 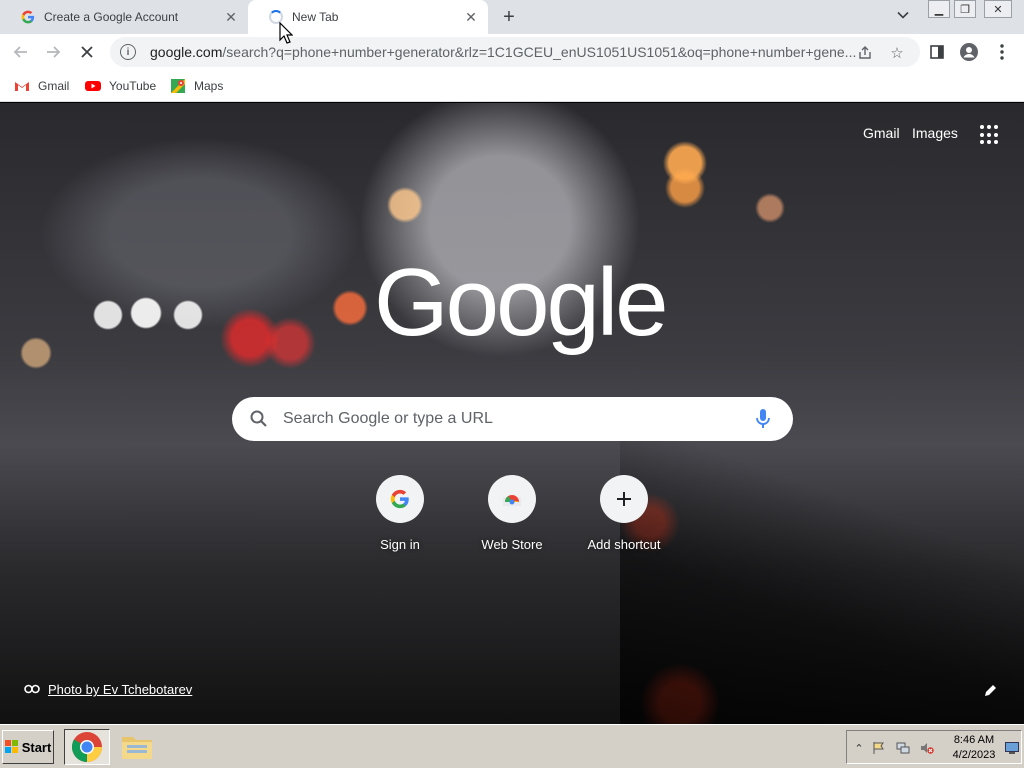 What do you see at coordinates (259, 419) in the screenshot?
I see `search-icon` at bounding box center [259, 419].